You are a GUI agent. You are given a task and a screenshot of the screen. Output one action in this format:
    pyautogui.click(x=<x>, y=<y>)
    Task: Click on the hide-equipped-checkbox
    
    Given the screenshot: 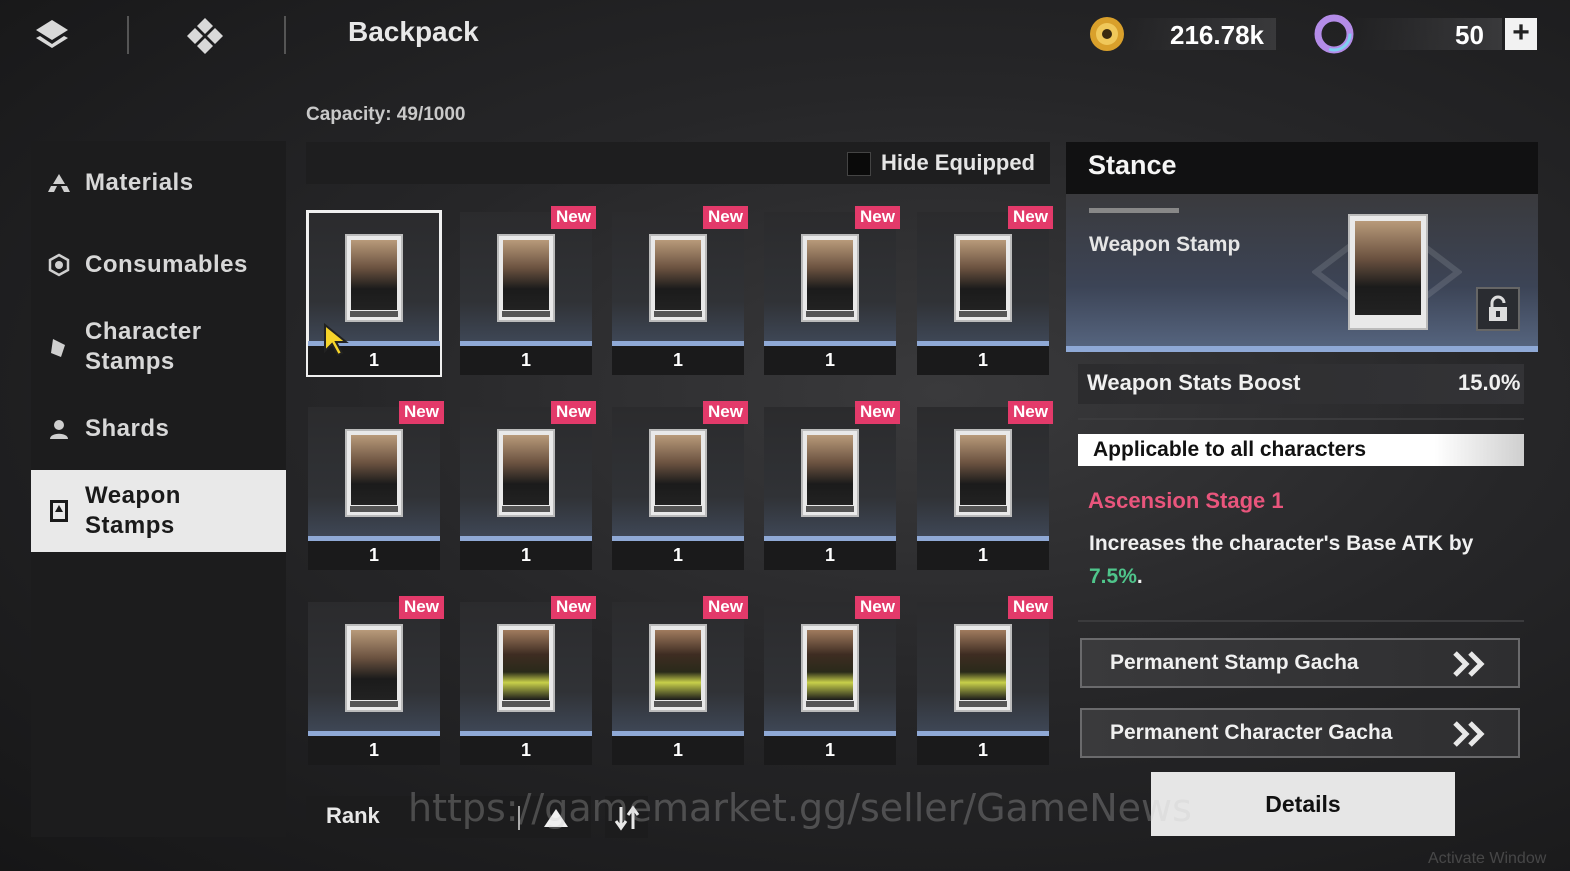 What is the action you would take?
    pyautogui.click(x=859, y=164)
    